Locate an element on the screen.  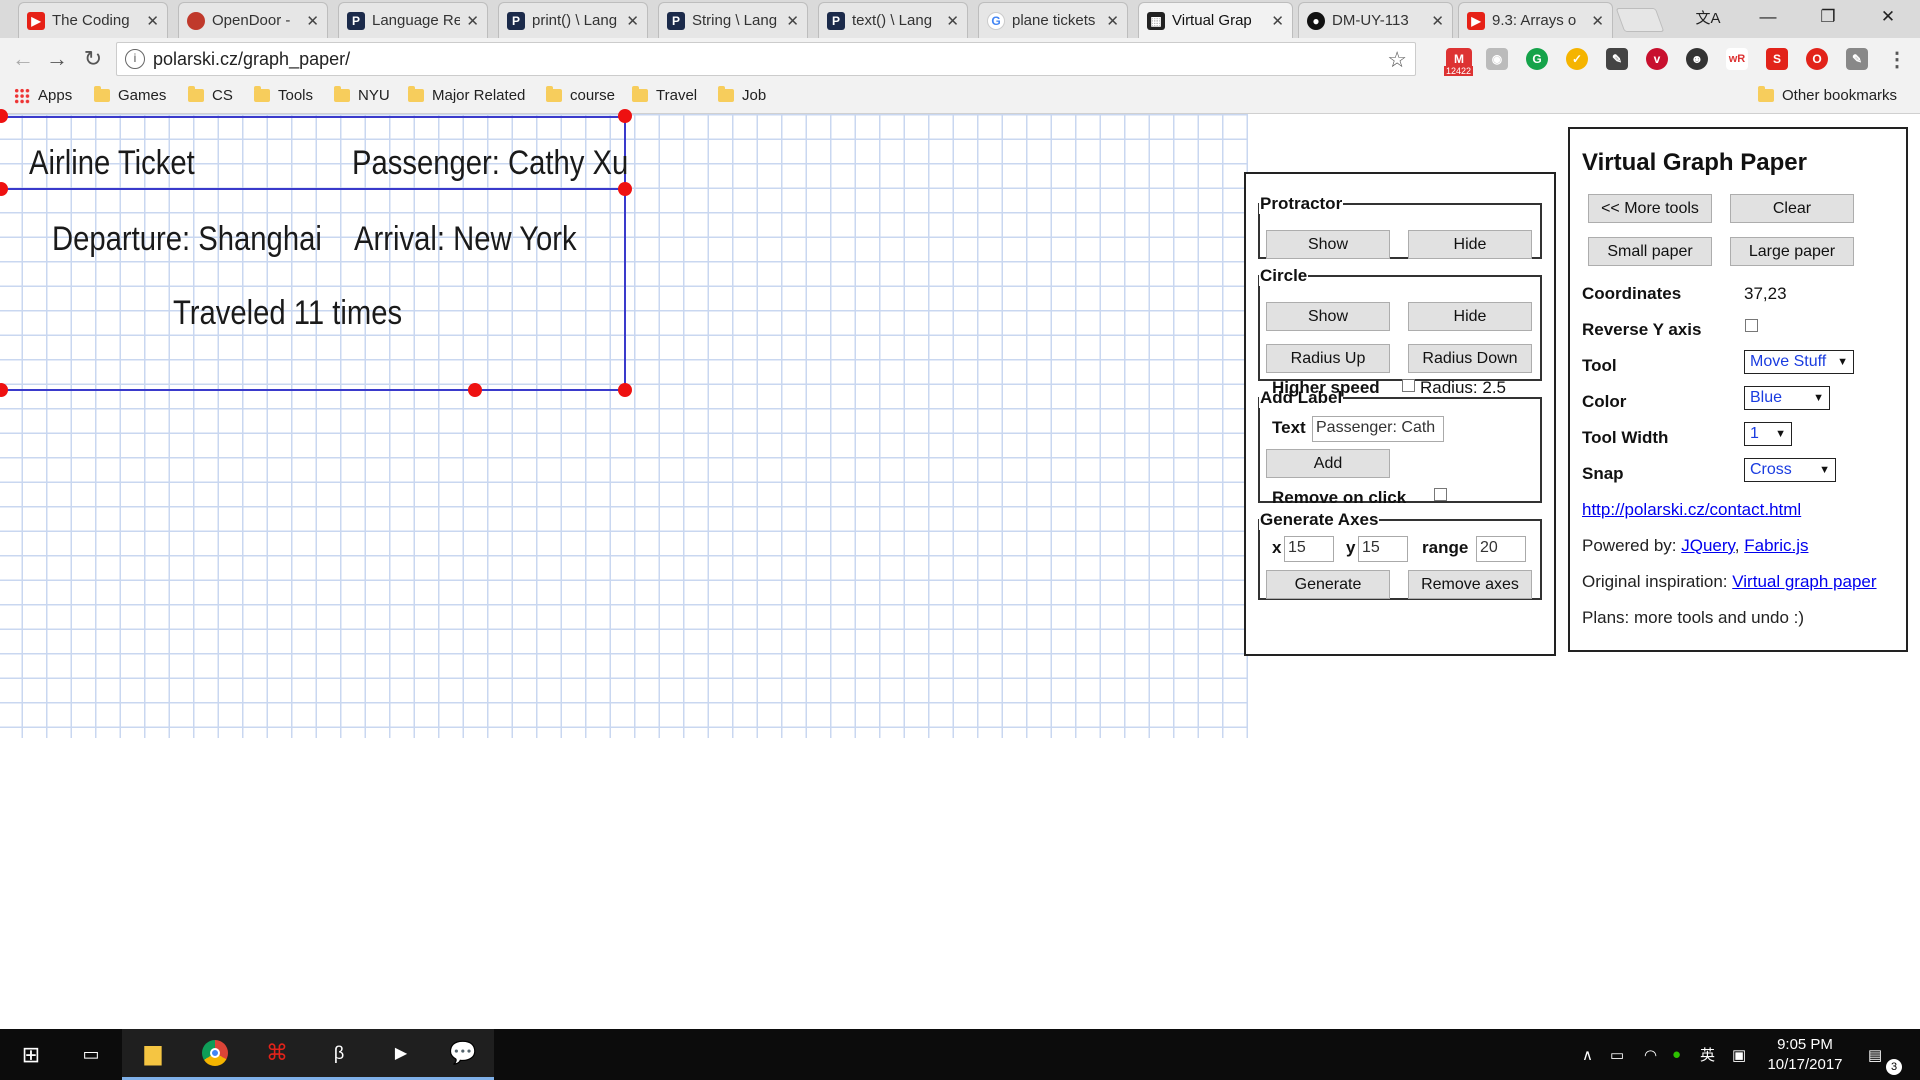
tool-select: Move Stuff ▼ is located at coordinates (1799, 362).